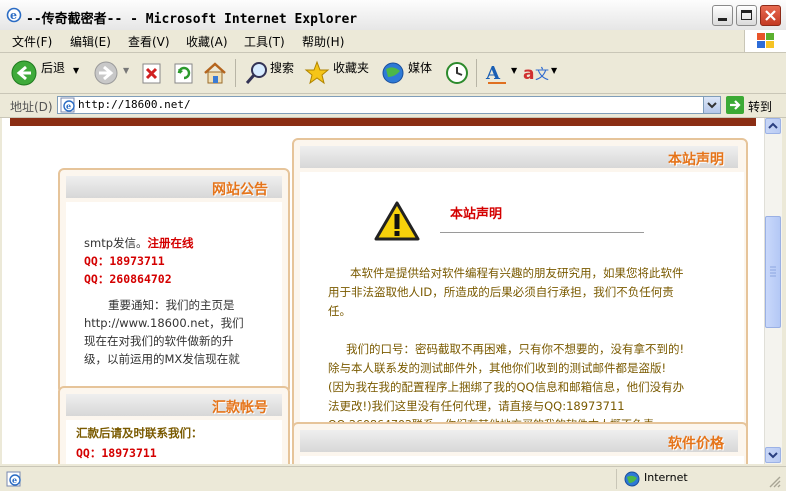 This screenshot has height=491, width=786. I want to click on announcement-title: 网站公告, so click(240, 190).